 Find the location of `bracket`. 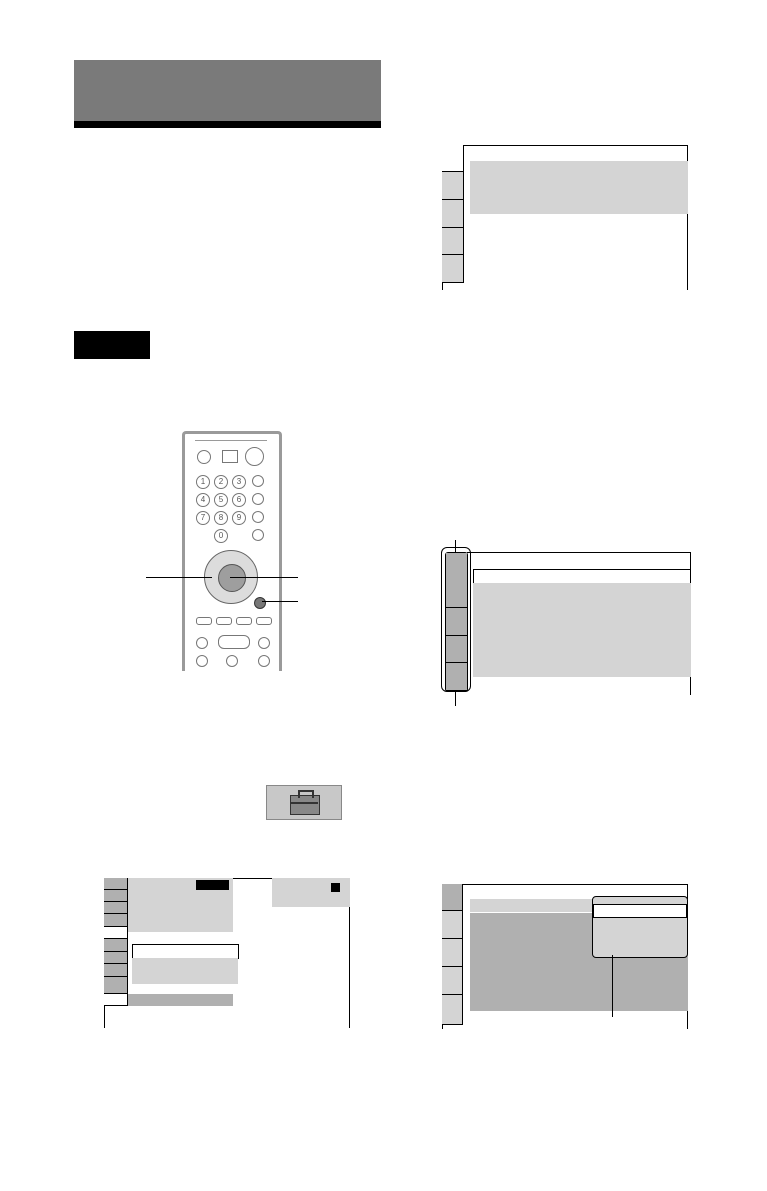

bracket is located at coordinates (456, 619).